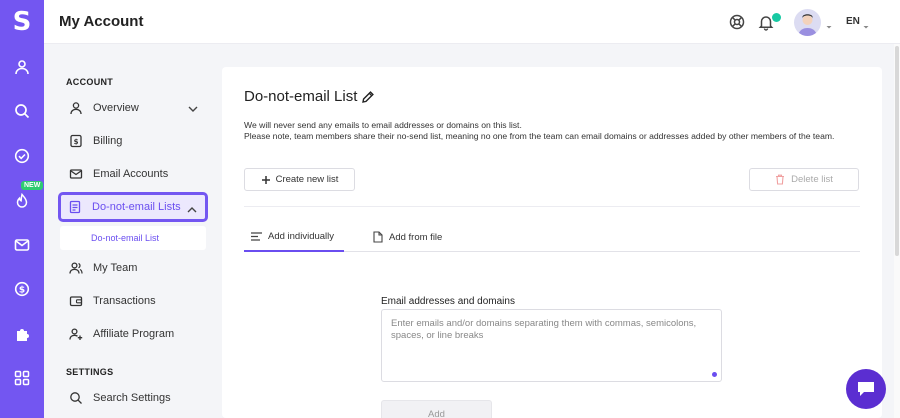  I want to click on sidebar-item-search-settings: Search Settings, so click(133, 398).